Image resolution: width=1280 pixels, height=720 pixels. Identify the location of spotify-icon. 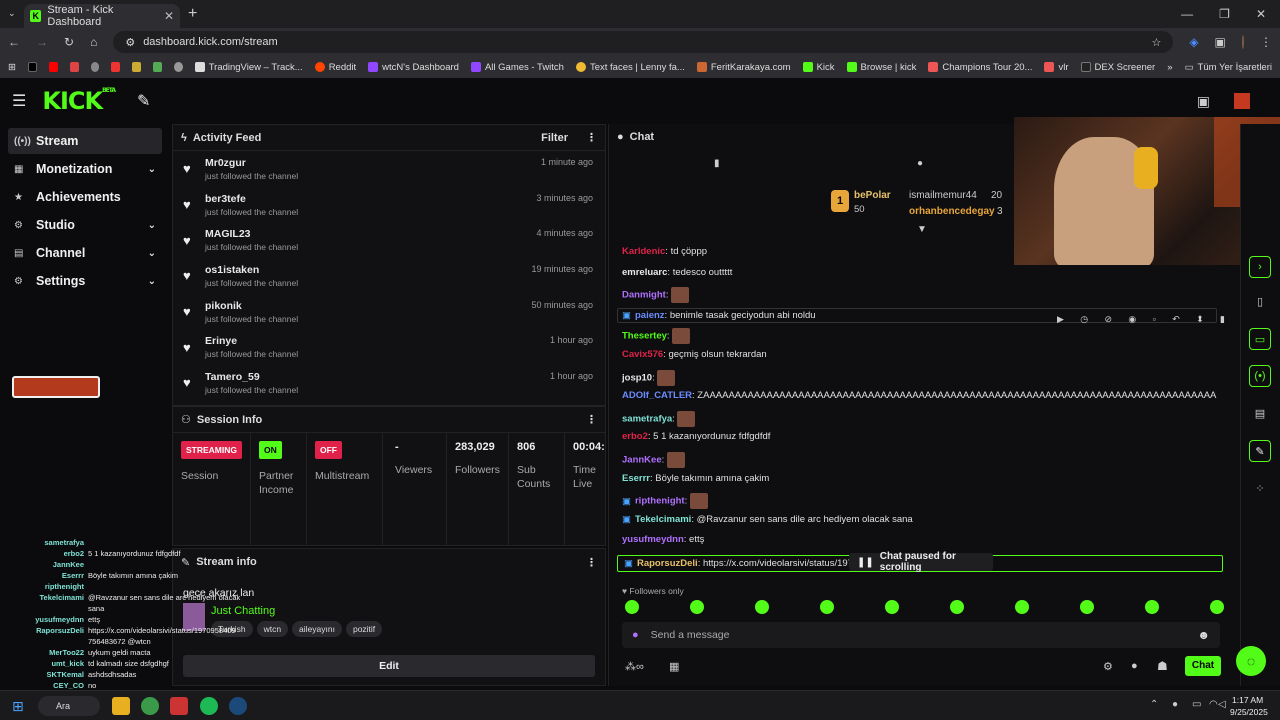
(209, 706).